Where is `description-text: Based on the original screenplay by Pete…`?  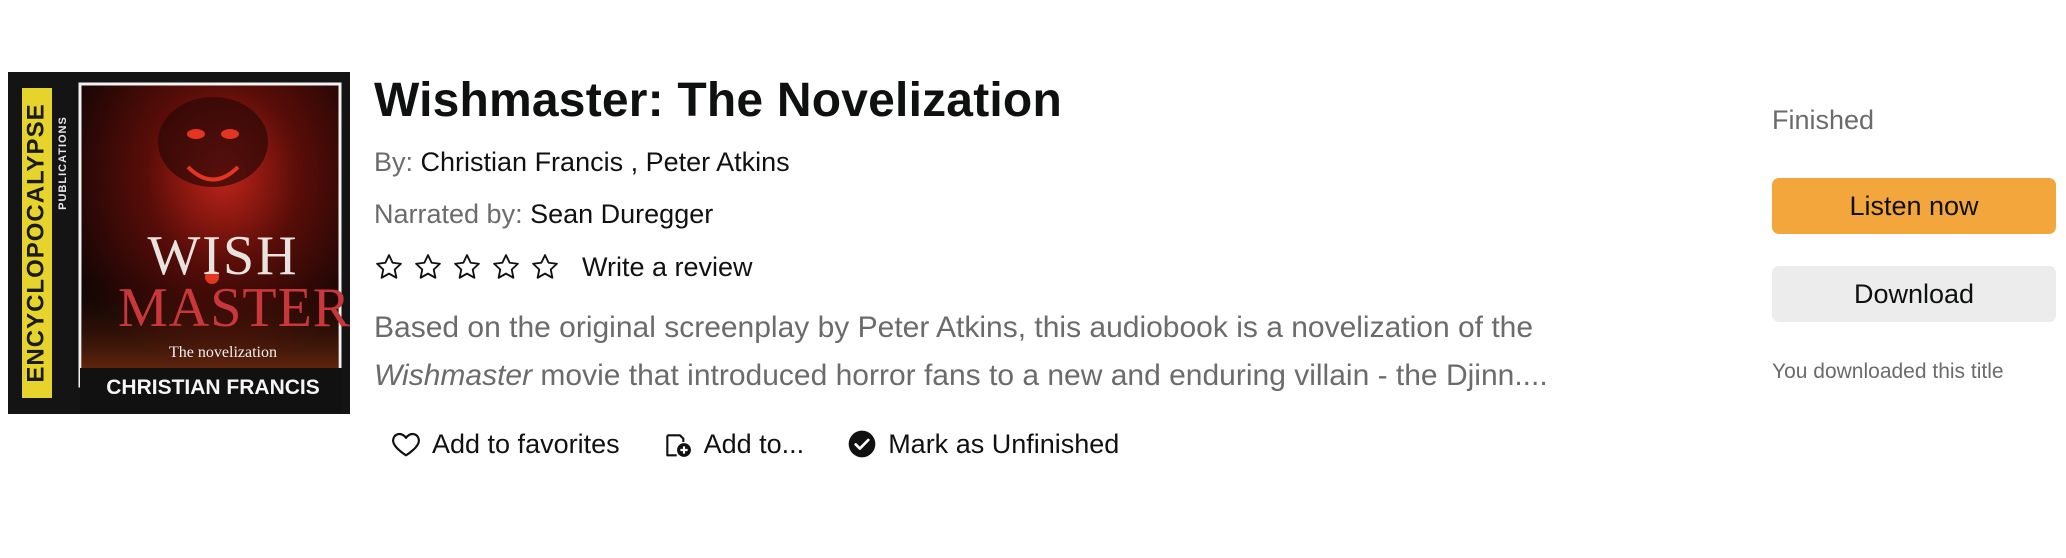 description-text: Based on the original screenplay by Pete… is located at coordinates (954, 327).